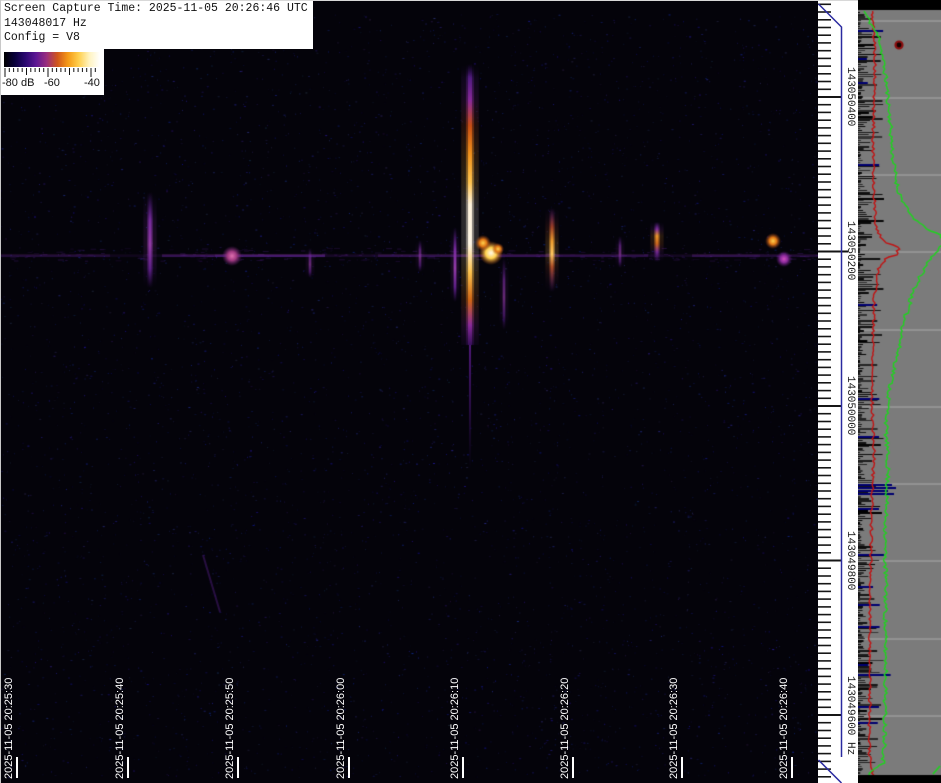  What do you see at coordinates (52, 71) in the screenshot?
I see `intensity-colorbar: -80 dB -60 -40` at bounding box center [52, 71].